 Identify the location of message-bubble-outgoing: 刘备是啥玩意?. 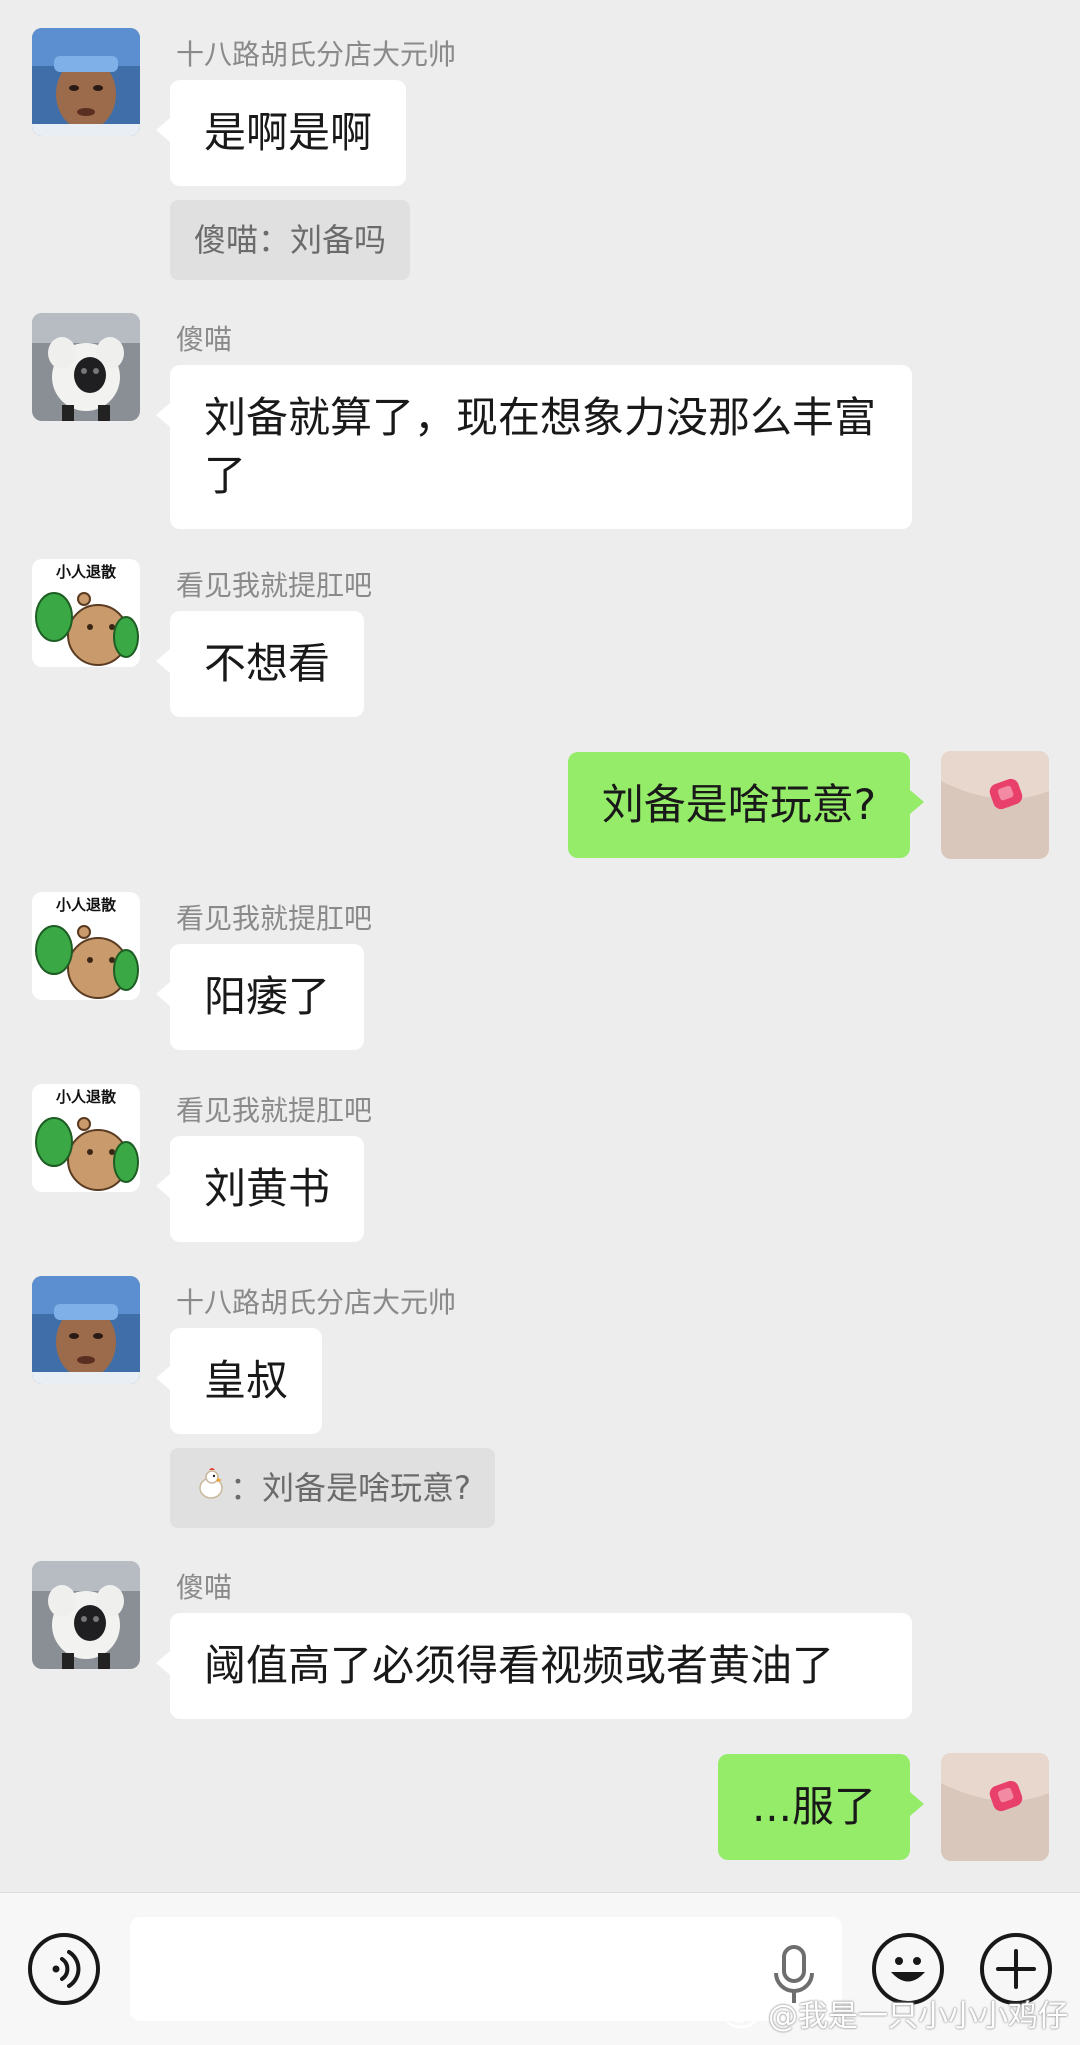
(746, 805).